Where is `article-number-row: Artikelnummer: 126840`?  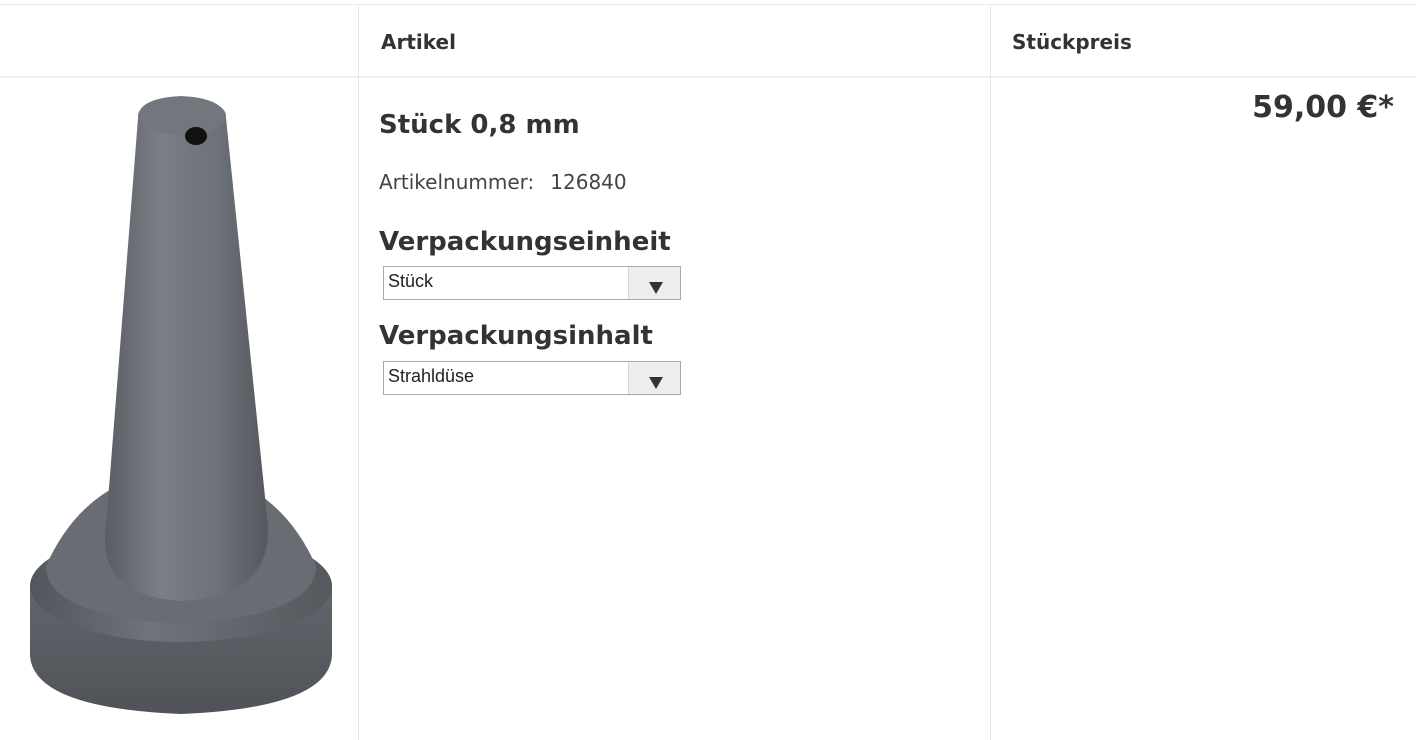
article-number-row: Artikelnummer: 126840 is located at coordinates (503, 182).